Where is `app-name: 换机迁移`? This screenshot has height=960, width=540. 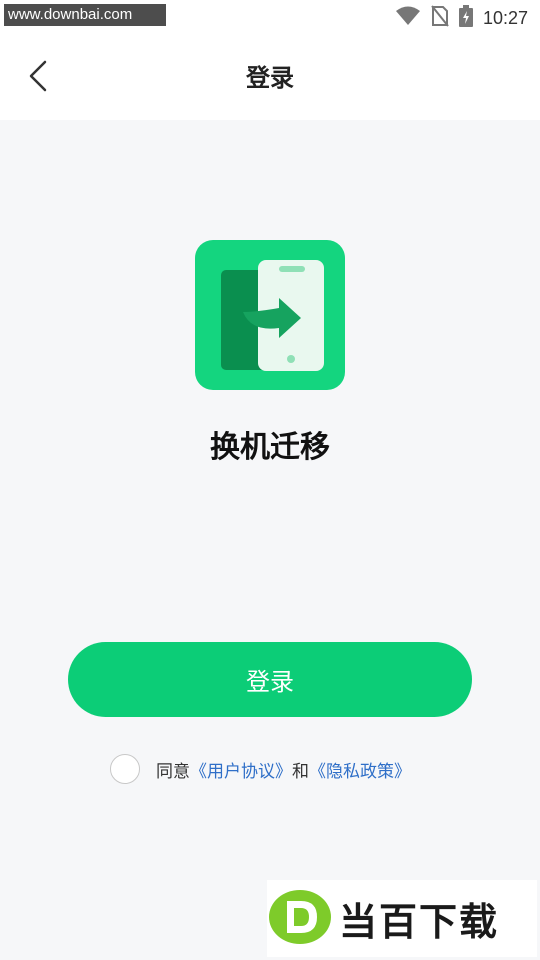 app-name: 换机迁移 is located at coordinates (270, 447).